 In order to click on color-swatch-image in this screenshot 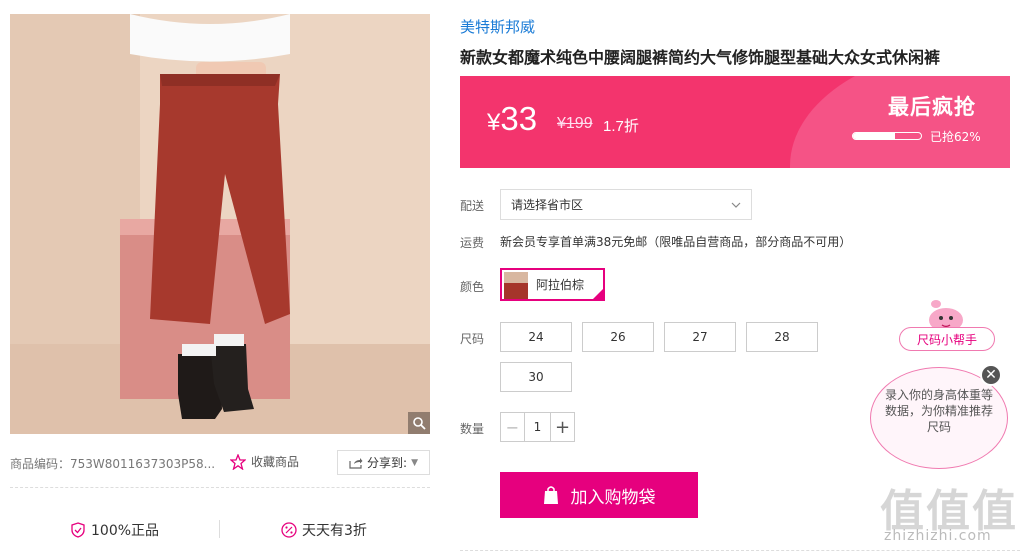, I will do `click(516, 285)`.